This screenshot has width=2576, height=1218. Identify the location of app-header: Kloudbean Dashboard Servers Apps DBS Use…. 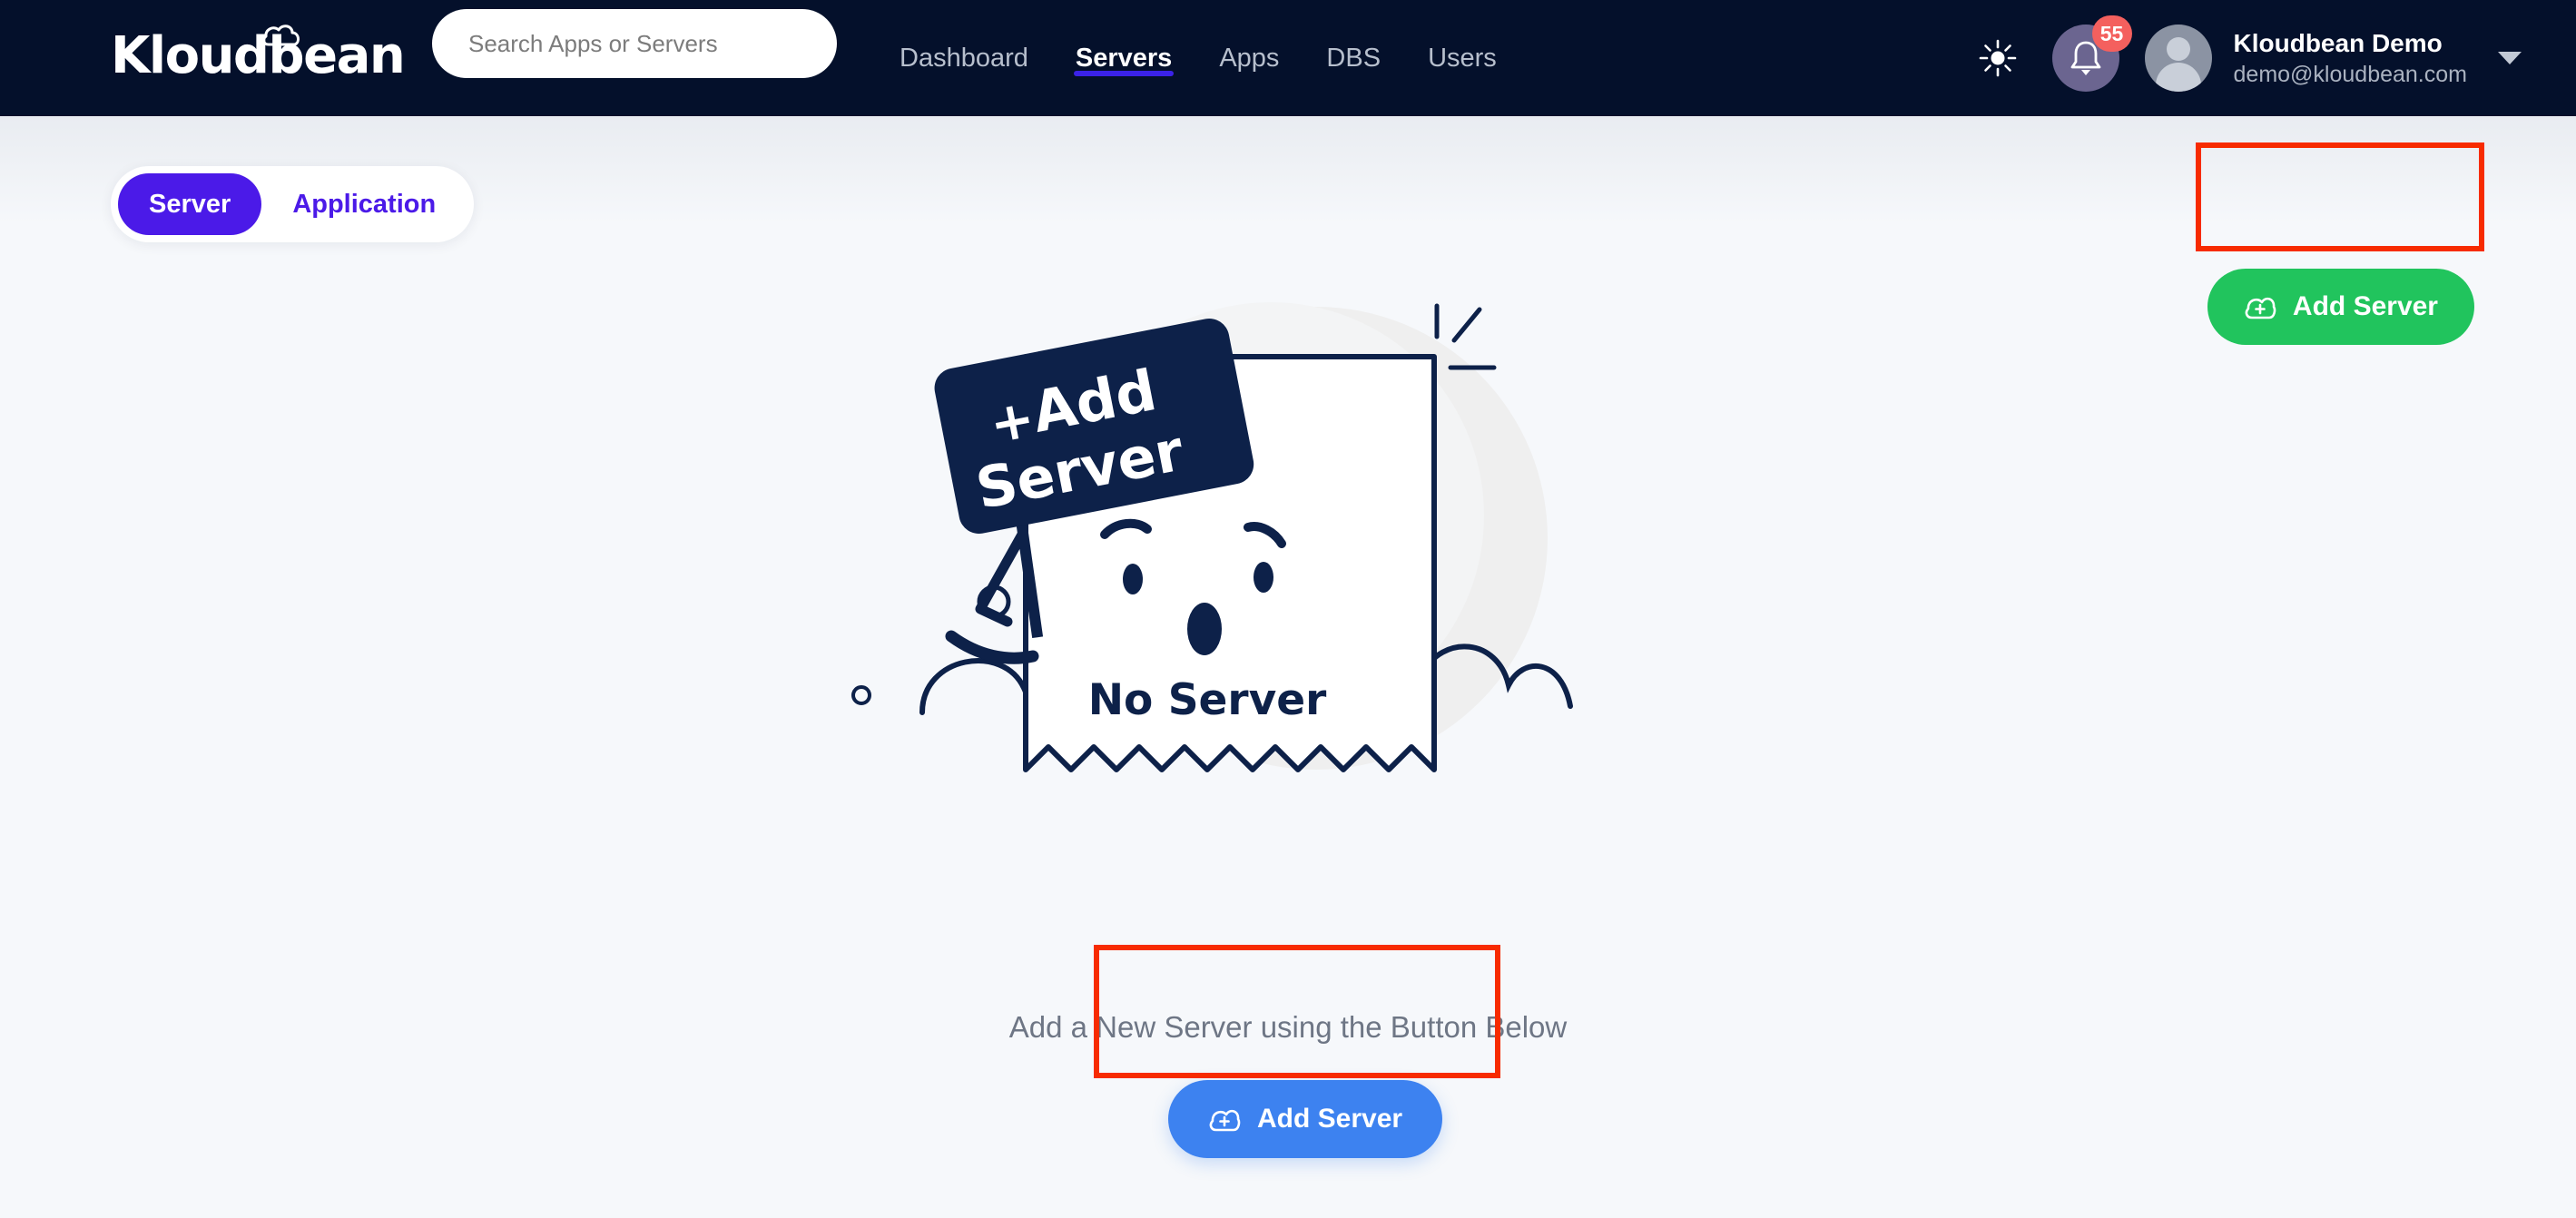
(1288, 58).